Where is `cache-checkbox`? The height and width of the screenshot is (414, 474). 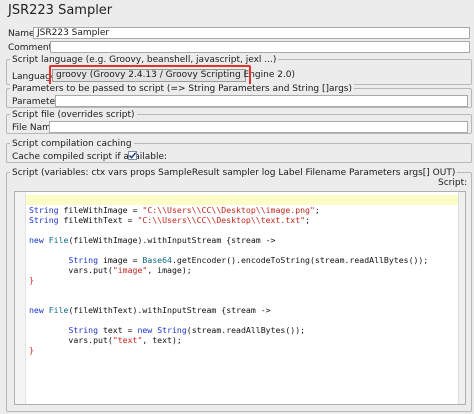 cache-checkbox is located at coordinates (132, 155).